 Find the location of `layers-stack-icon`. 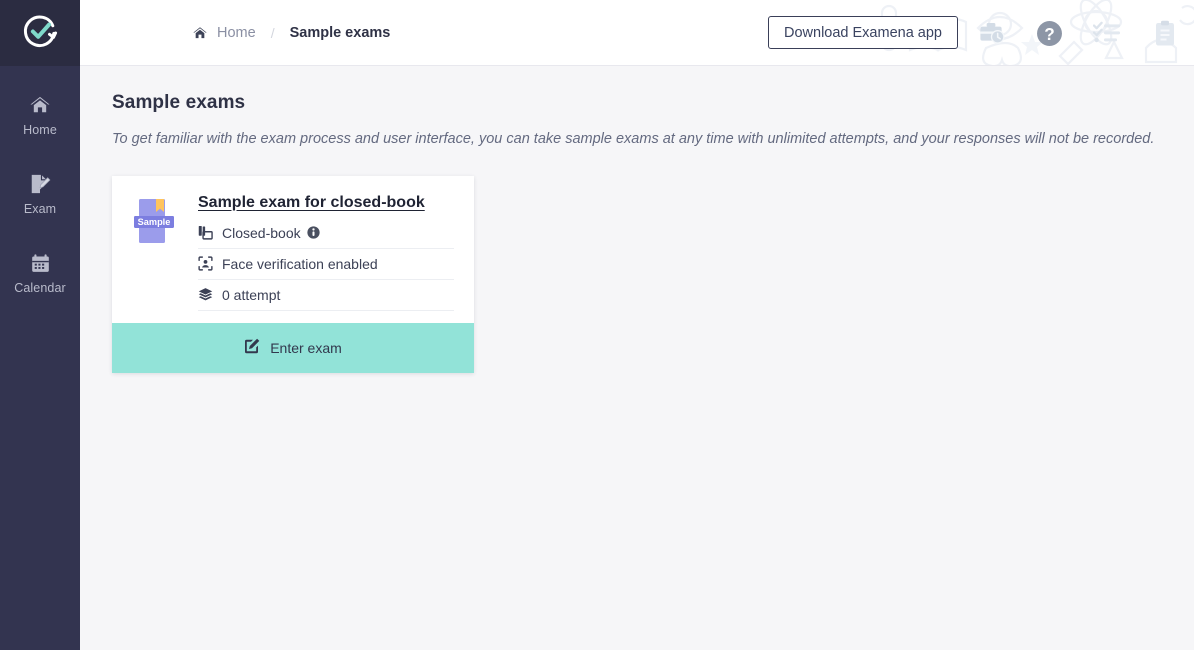

layers-stack-icon is located at coordinates (210, 294).